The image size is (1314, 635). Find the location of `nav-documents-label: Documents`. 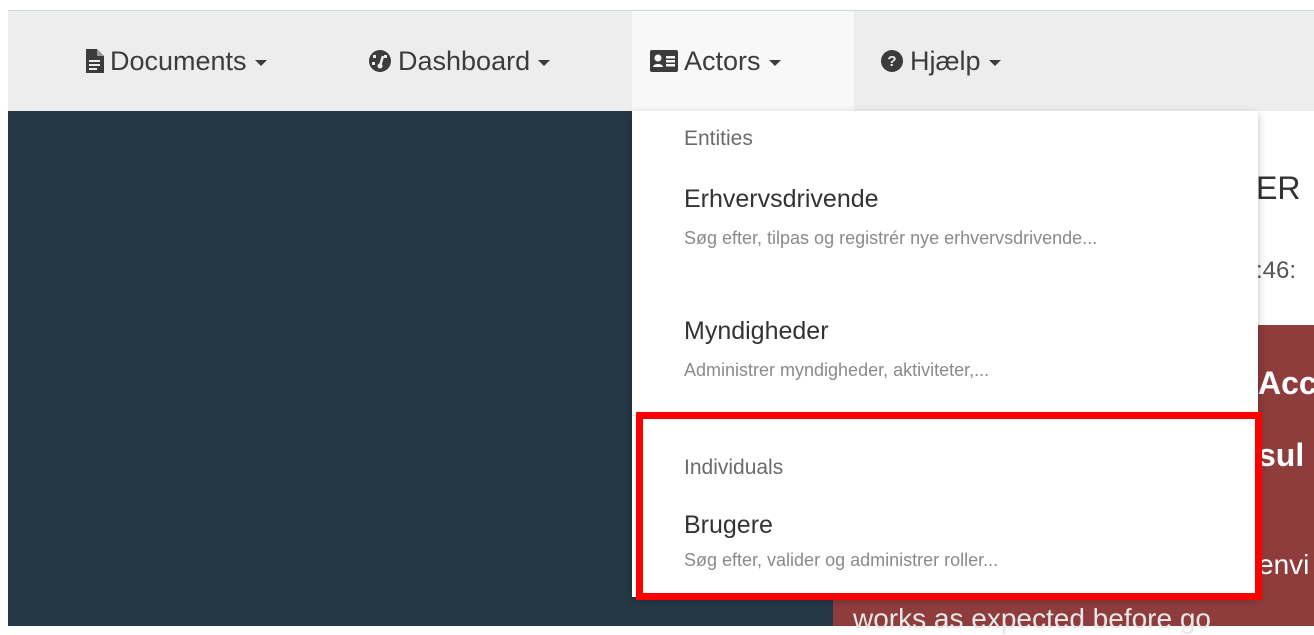

nav-documents-label: Documents is located at coordinates (178, 60).